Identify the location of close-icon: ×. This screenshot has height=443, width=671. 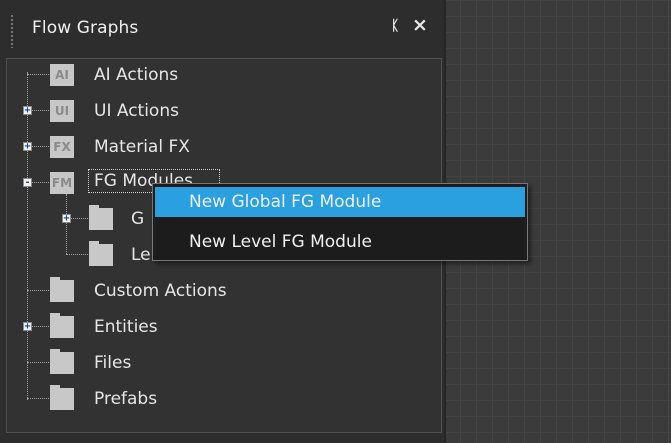
(420, 25).